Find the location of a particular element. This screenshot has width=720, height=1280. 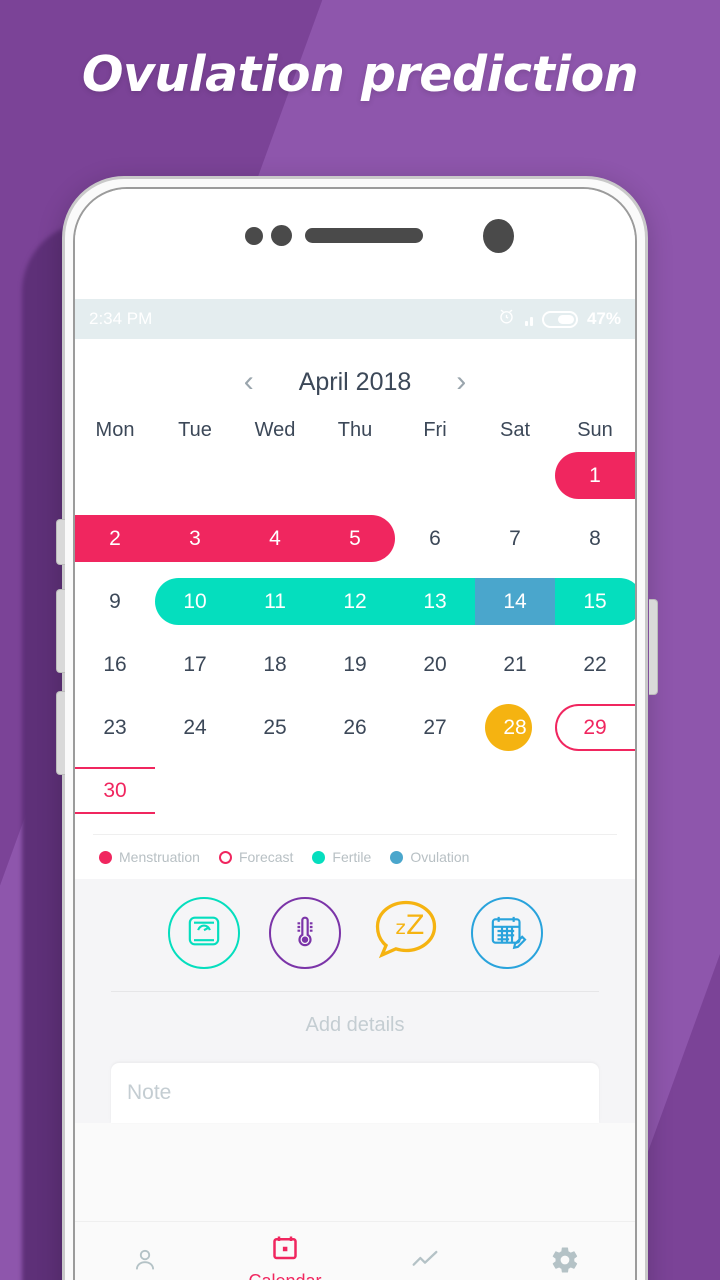

prev-month-button: ‹ is located at coordinates (249, 382).